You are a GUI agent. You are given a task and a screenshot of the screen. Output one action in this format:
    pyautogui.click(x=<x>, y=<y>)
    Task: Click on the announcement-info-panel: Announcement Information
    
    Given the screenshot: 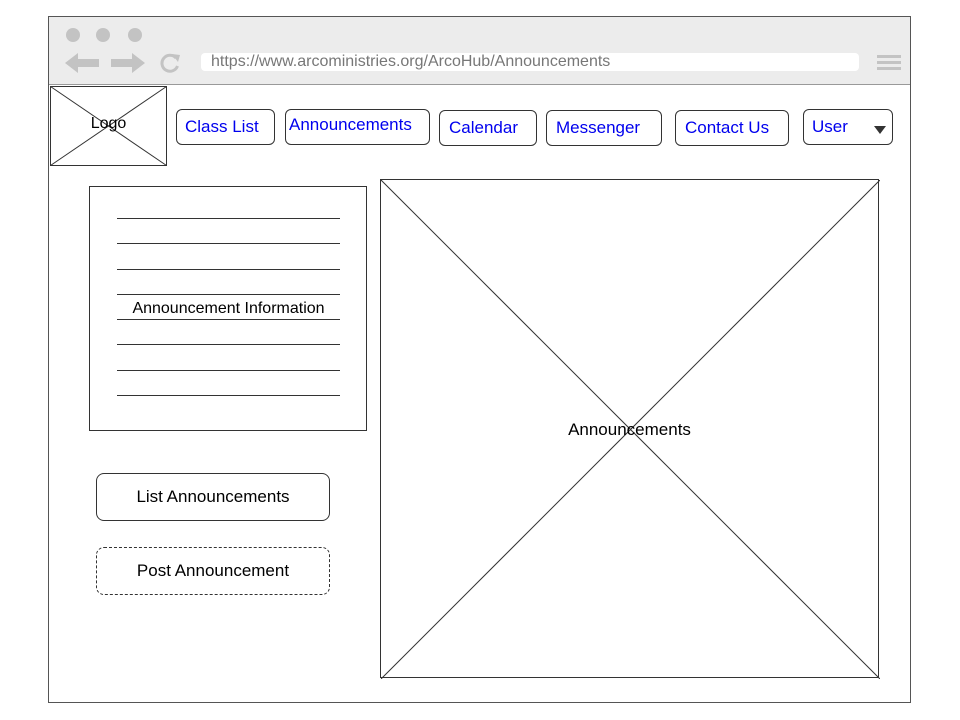 What is the action you would take?
    pyautogui.click(x=228, y=308)
    